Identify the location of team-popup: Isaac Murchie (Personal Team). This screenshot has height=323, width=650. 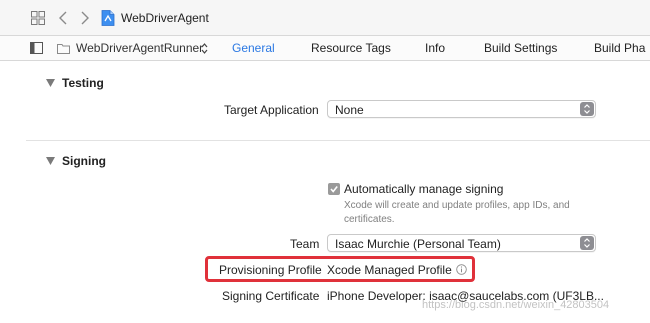
(461, 243).